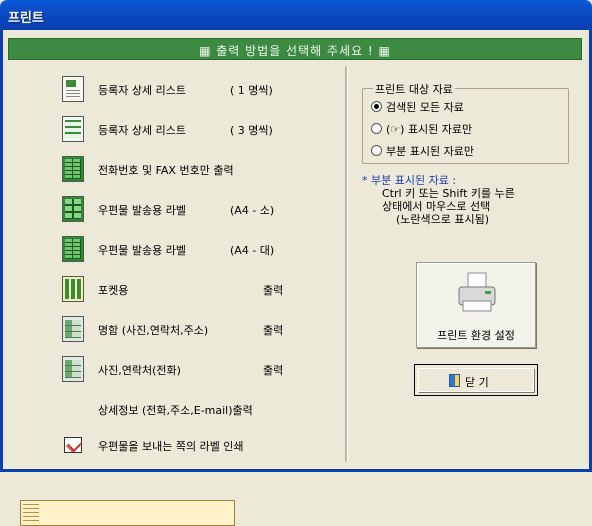  What do you see at coordinates (166, 170) in the screenshot?
I see `option-label: 전화번호 및 FAX 번호만 출력` at bounding box center [166, 170].